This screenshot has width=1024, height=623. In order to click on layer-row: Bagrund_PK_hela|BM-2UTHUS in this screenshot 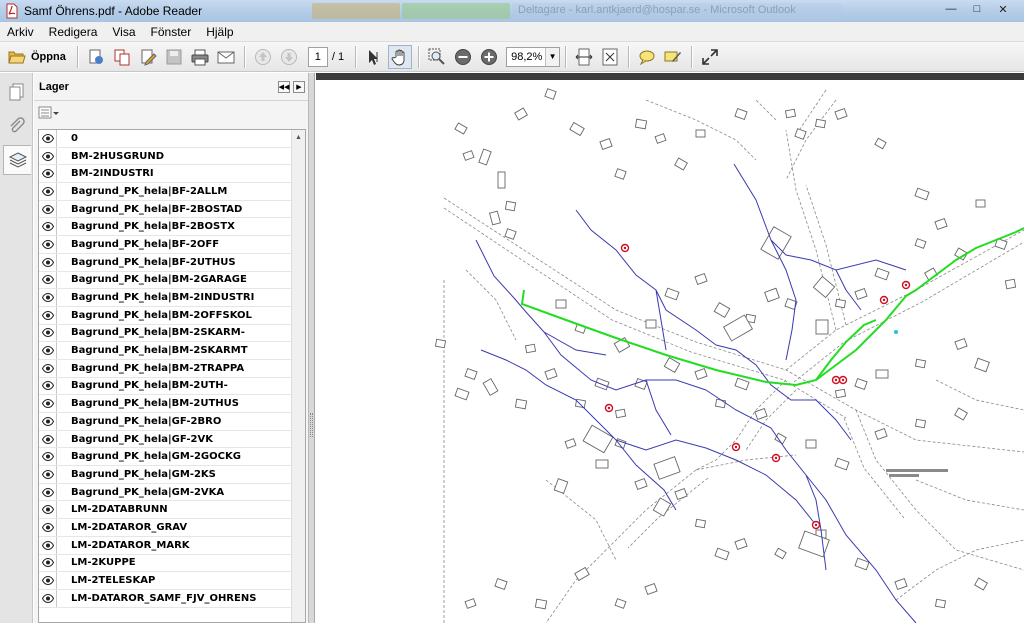, I will do `click(172, 404)`.